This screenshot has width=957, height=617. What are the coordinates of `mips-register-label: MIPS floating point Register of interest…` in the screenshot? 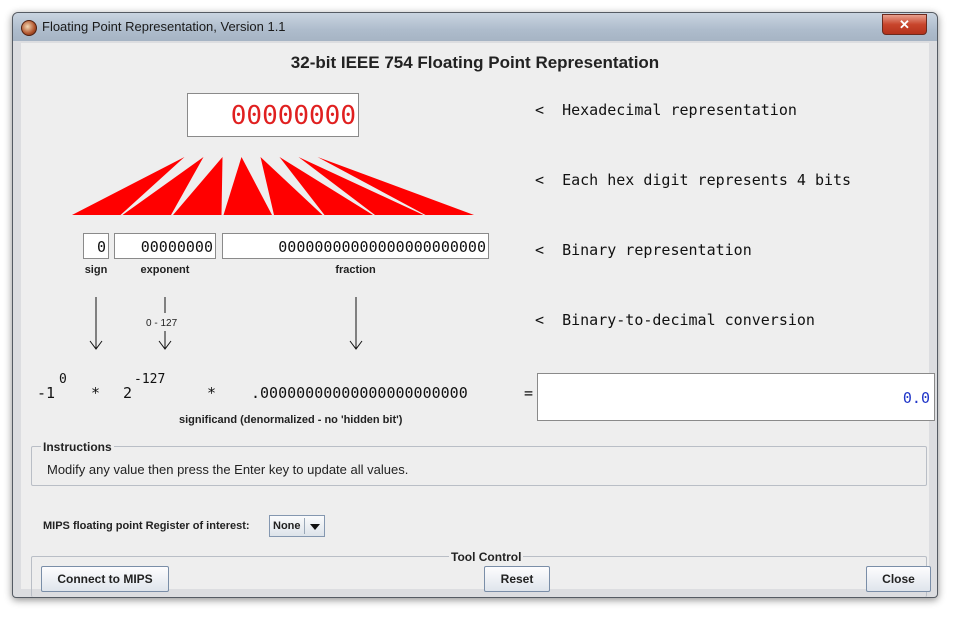 It's located at (146, 526).